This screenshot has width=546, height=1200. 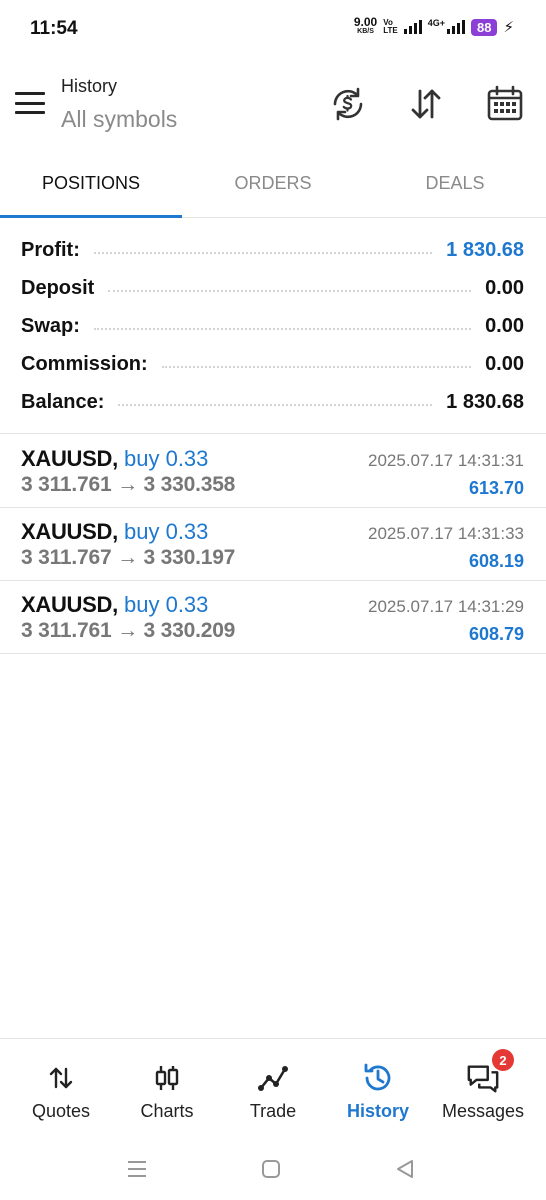 What do you see at coordinates (61, 1111) in the screenshot?
I see `nav-label: Quotes` at bounding box center [61, 1111].